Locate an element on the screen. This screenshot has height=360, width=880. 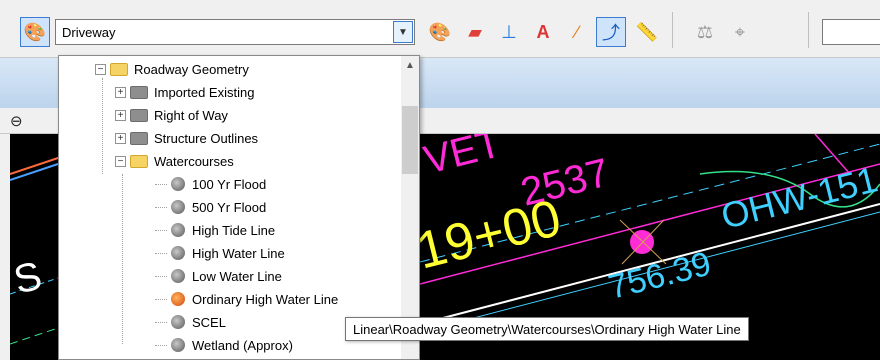
compass-icon: ⌖ is located at coordinates (740, 32).